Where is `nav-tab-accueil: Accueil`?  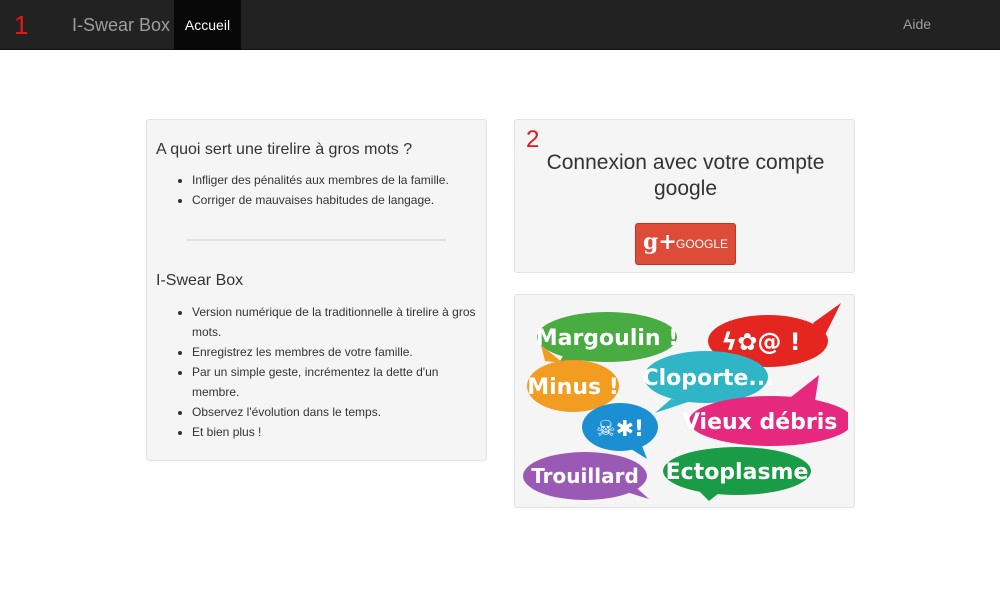
nav-tab-accueil: Accueil is located at coordinates (207, 25).